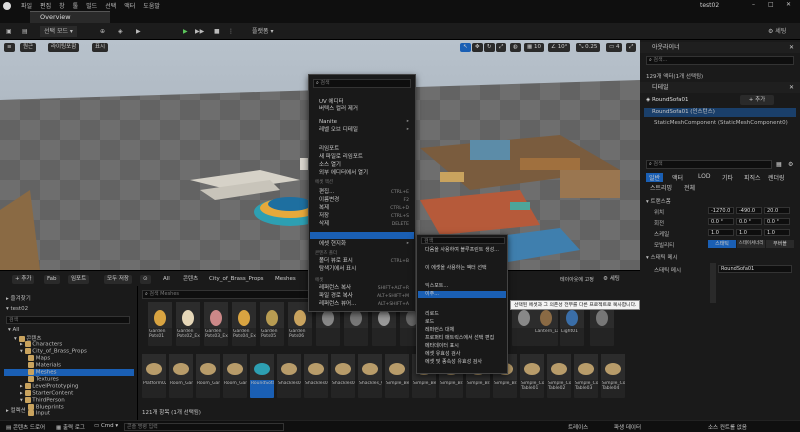 This screenshot has width=800, height=432. I want to click on derived-data-button: 파생 데이터, so click(627, 427).